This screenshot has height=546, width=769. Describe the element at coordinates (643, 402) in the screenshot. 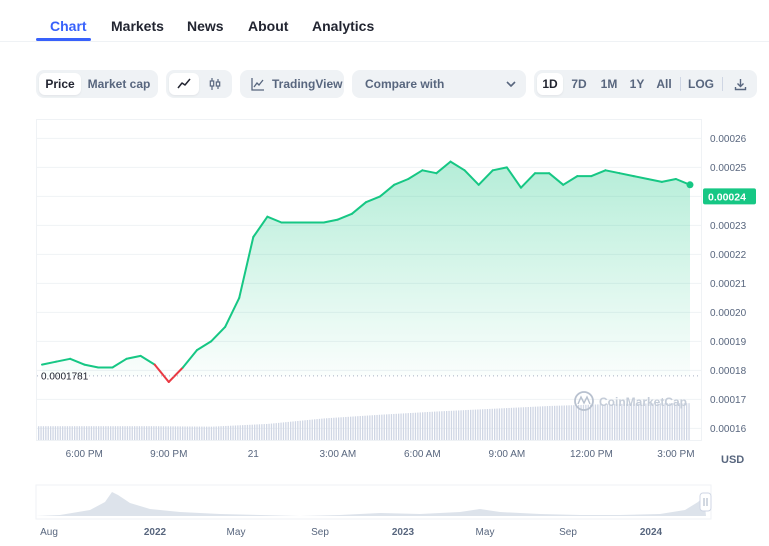

I see `watermark-text: CoinMarketCap` at that location.